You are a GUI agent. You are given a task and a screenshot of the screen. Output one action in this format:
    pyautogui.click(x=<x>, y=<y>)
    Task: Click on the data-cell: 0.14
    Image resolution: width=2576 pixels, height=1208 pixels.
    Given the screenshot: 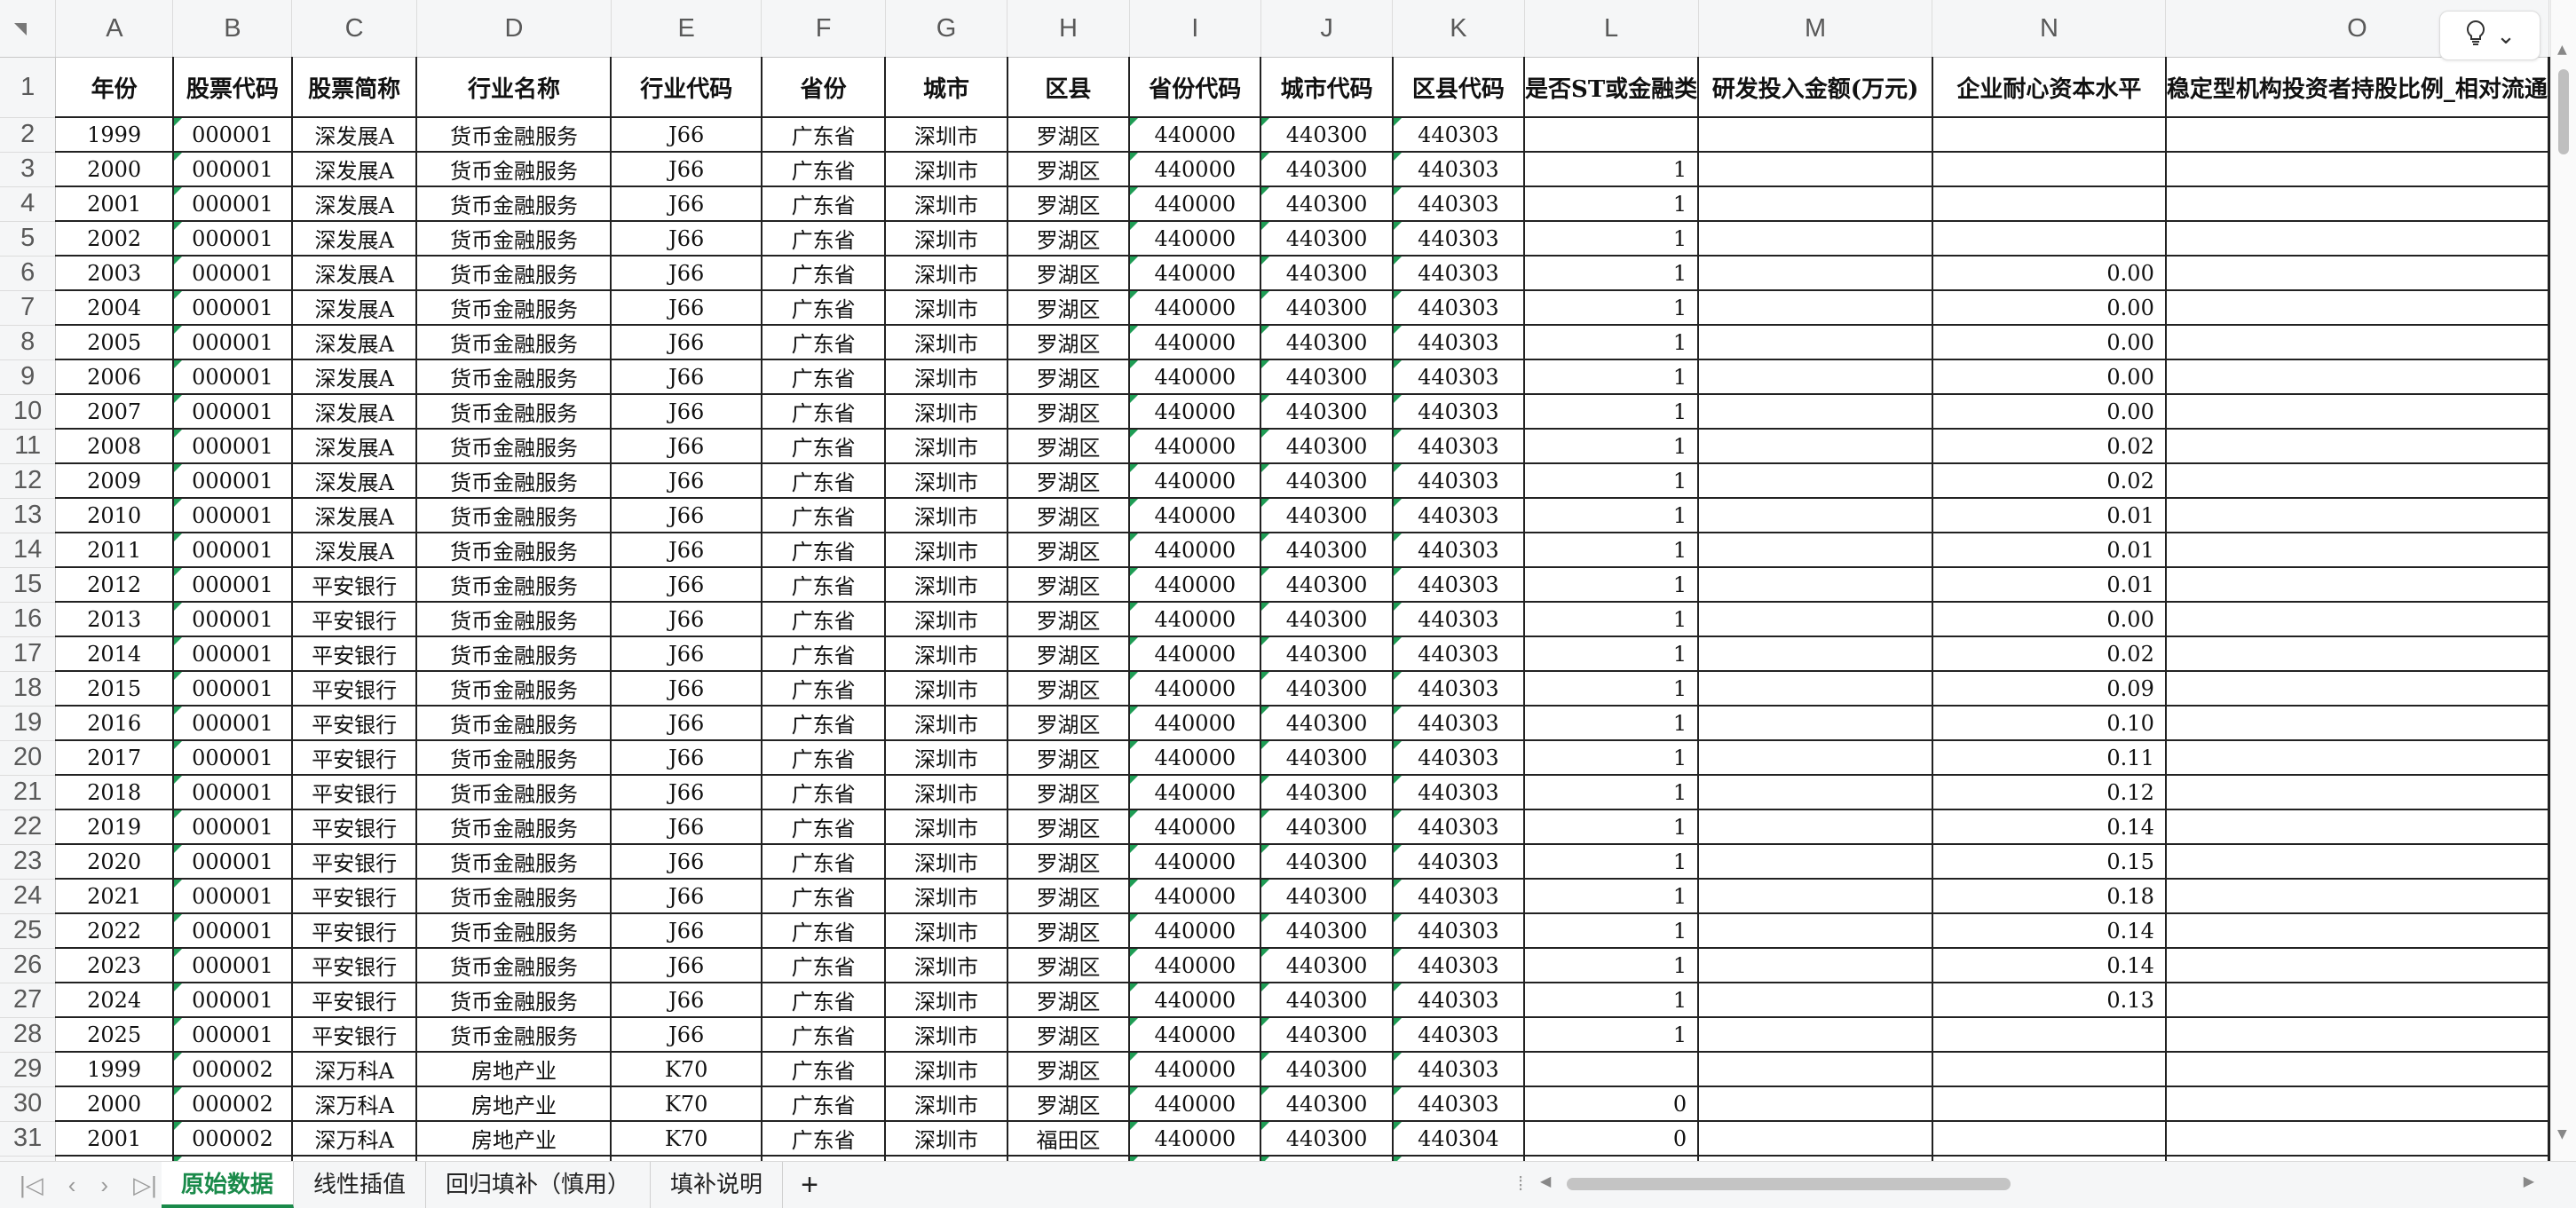 What is the action you would take?
    pyautogui.click(x=2049, y=965)
    